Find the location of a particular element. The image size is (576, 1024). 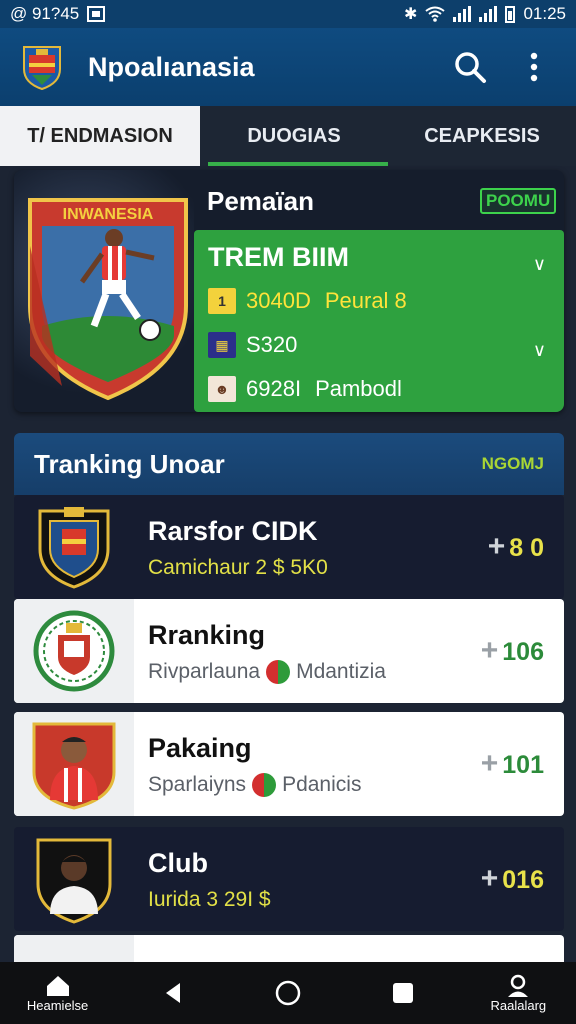

row-value-text: 106 is located at coordinates (523, 652).